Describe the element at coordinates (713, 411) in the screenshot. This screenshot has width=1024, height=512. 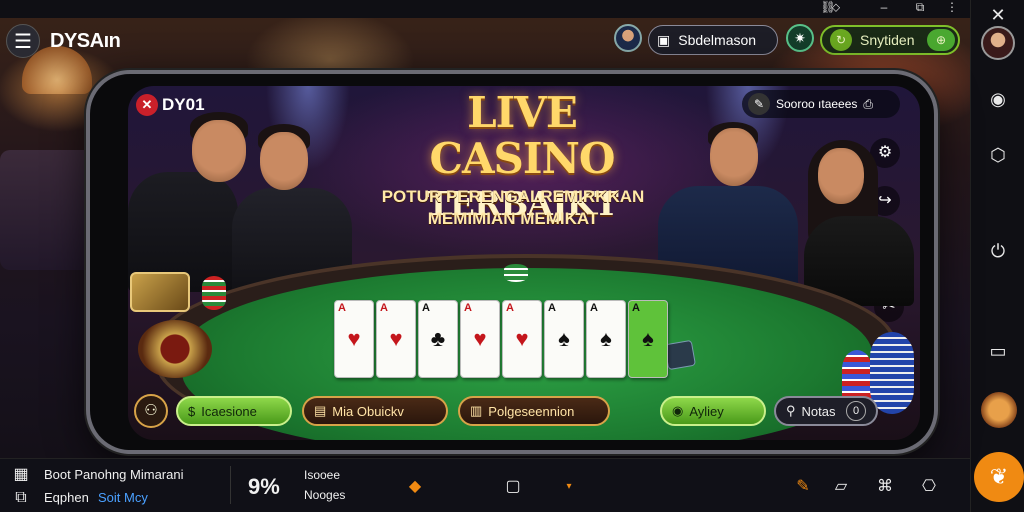
I see `action-button-4: ◉ Ayliey` at that location.